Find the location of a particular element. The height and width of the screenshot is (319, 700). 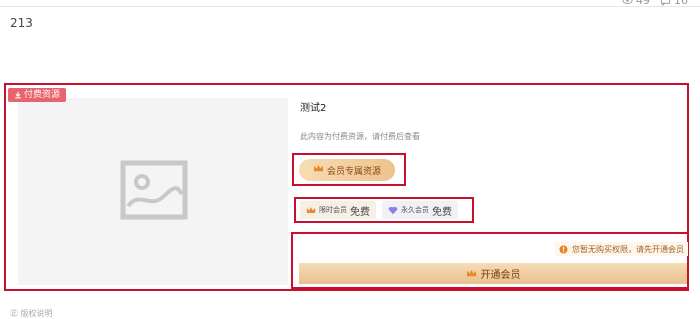

tier-label: 限时会员 is located at coordinates (333, 210).